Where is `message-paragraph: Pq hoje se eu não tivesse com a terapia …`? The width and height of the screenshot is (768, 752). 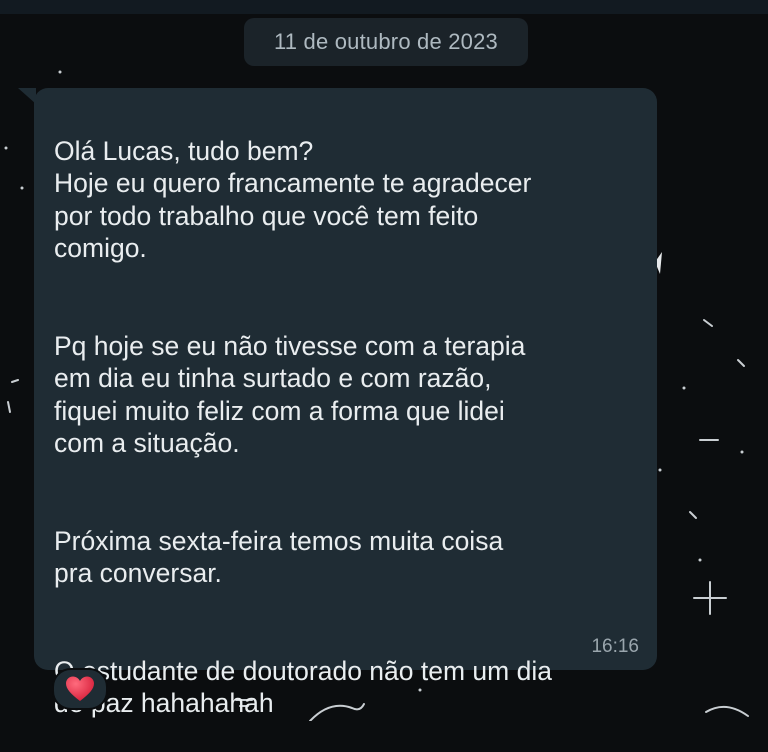 message-paragraph: Pq hoje se eu não tivesse com a terapia … is located at coordinates (290, 394).